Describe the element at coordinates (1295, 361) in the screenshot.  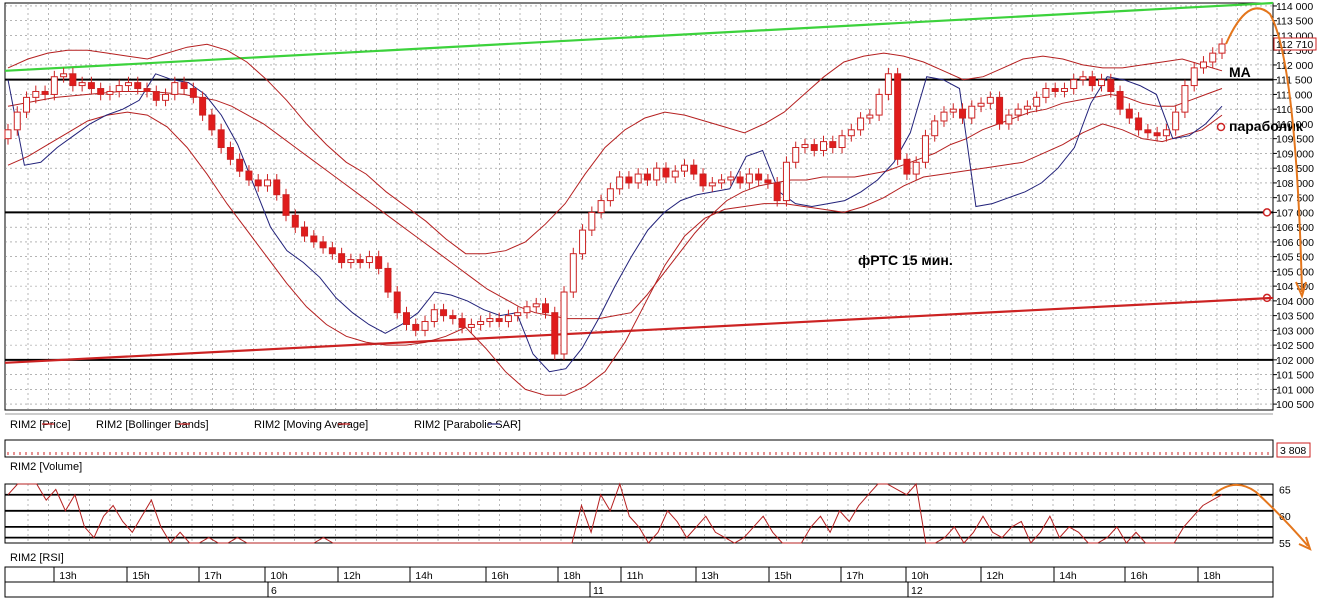
I see `y-tick-label: 102 000` at that location.